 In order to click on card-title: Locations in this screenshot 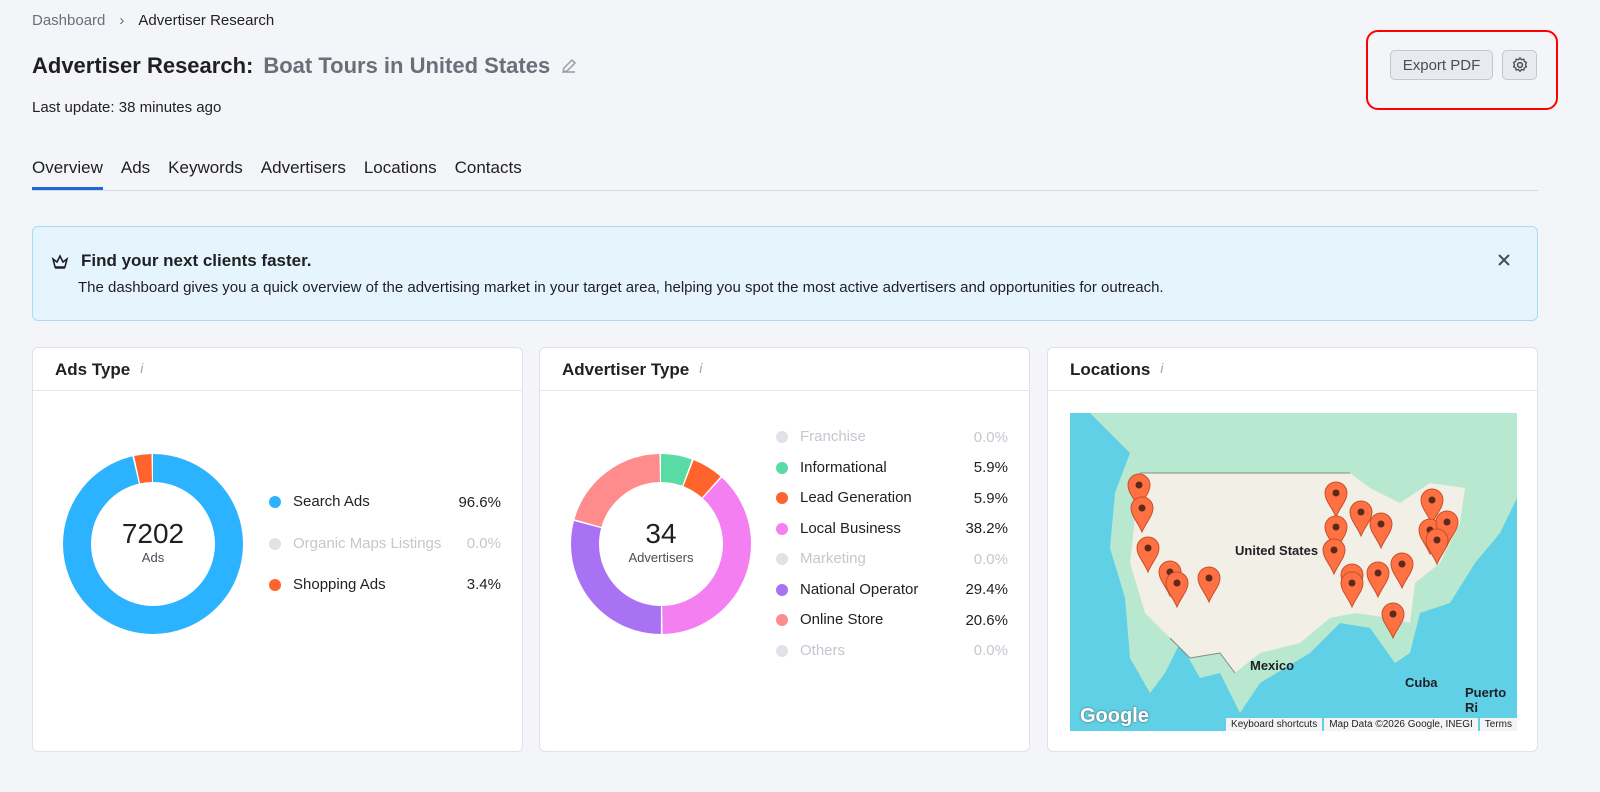, I will do `click(1110, 369)`.